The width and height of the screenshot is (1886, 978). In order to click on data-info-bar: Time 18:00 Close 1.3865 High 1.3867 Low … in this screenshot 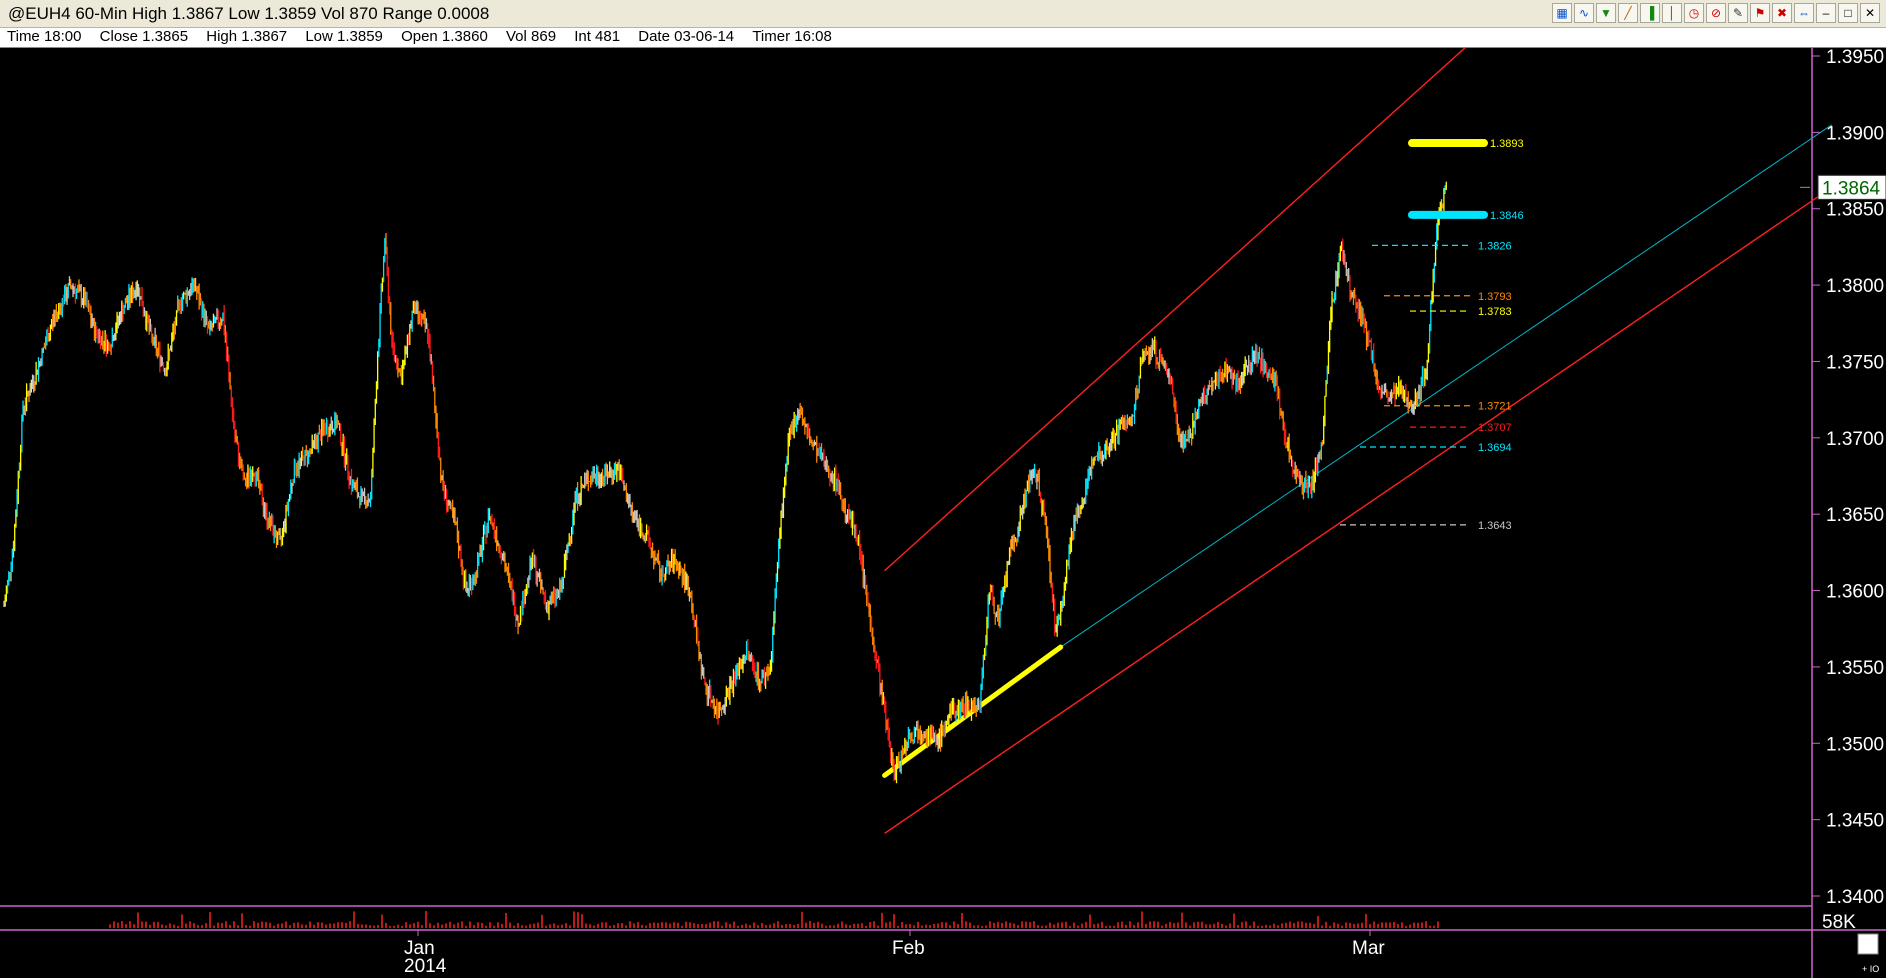, I will do `click(943, 38)`.